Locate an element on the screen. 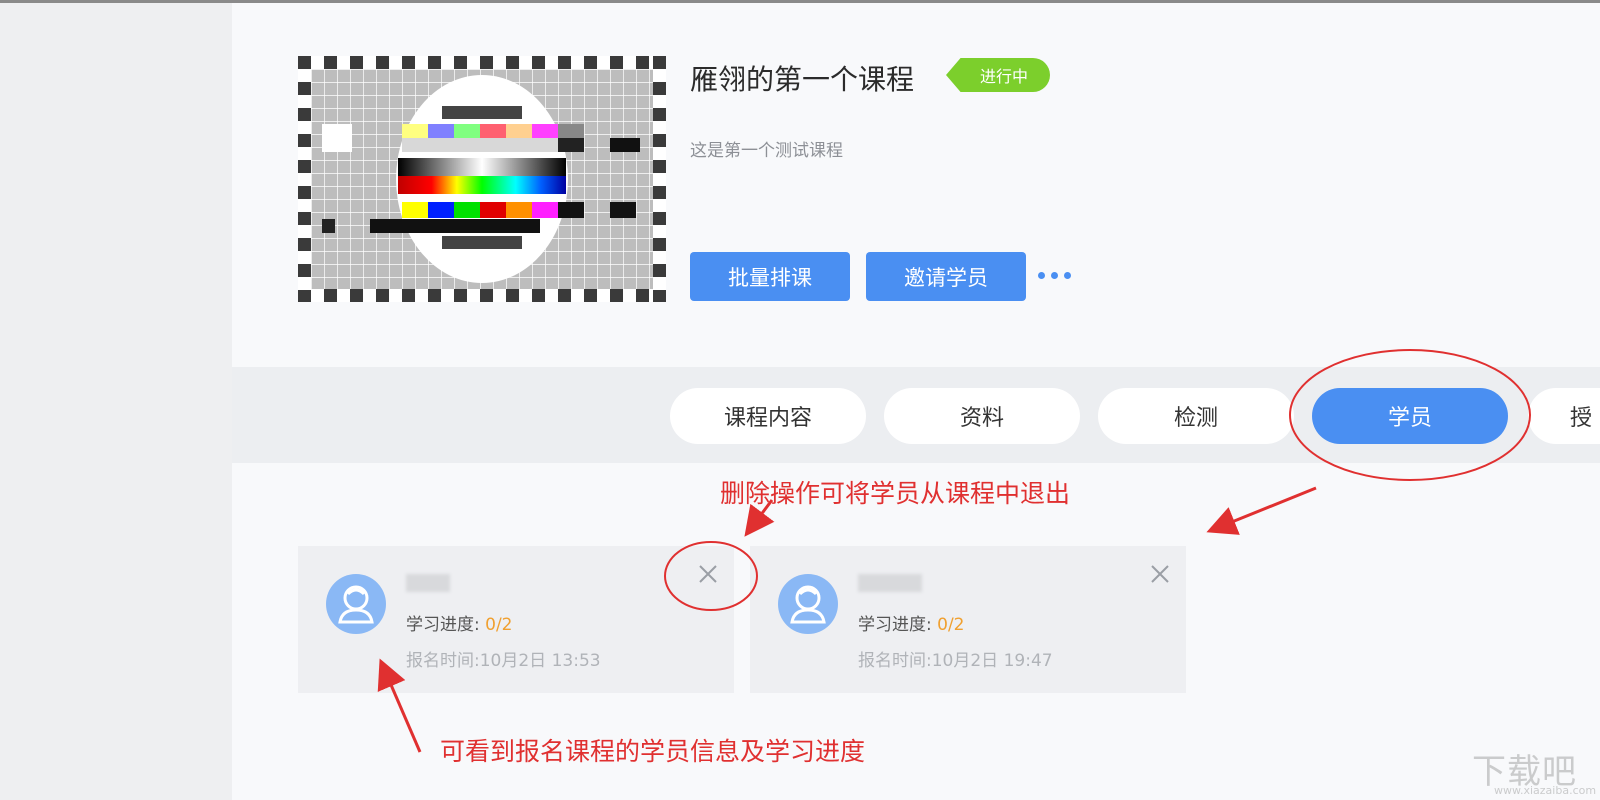 The width and height of the screenshot is (1600, 800). watermark-logo: 下载吧 www.xiazaiba.com is located at coordinates (1531, 771).